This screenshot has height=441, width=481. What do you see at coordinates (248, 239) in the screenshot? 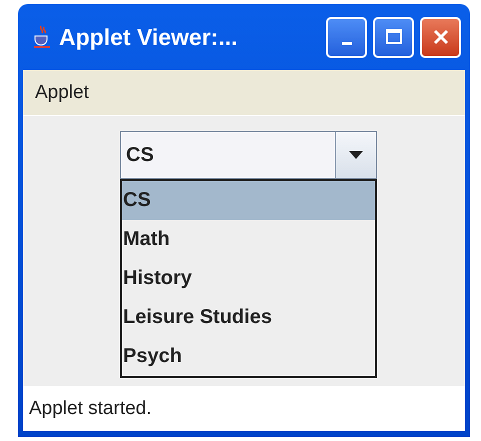
I see `dropdown-option: Math` at bounding box center [248, 239].